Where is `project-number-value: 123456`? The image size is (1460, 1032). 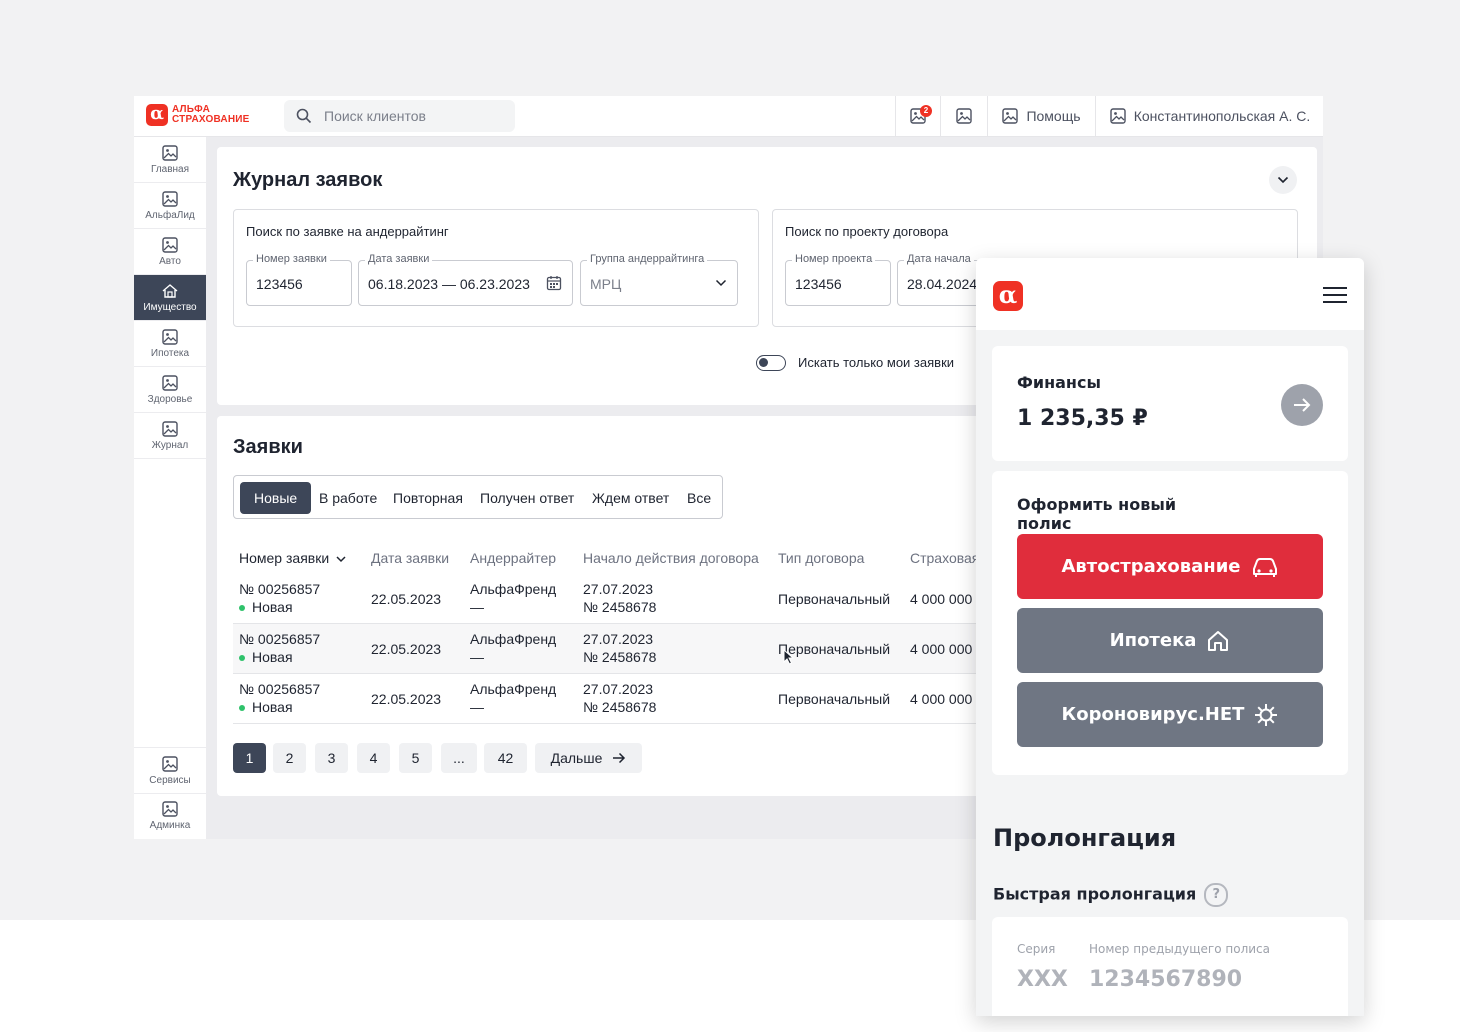
project-number-value: 123456 is located at coordinates (818, 284).